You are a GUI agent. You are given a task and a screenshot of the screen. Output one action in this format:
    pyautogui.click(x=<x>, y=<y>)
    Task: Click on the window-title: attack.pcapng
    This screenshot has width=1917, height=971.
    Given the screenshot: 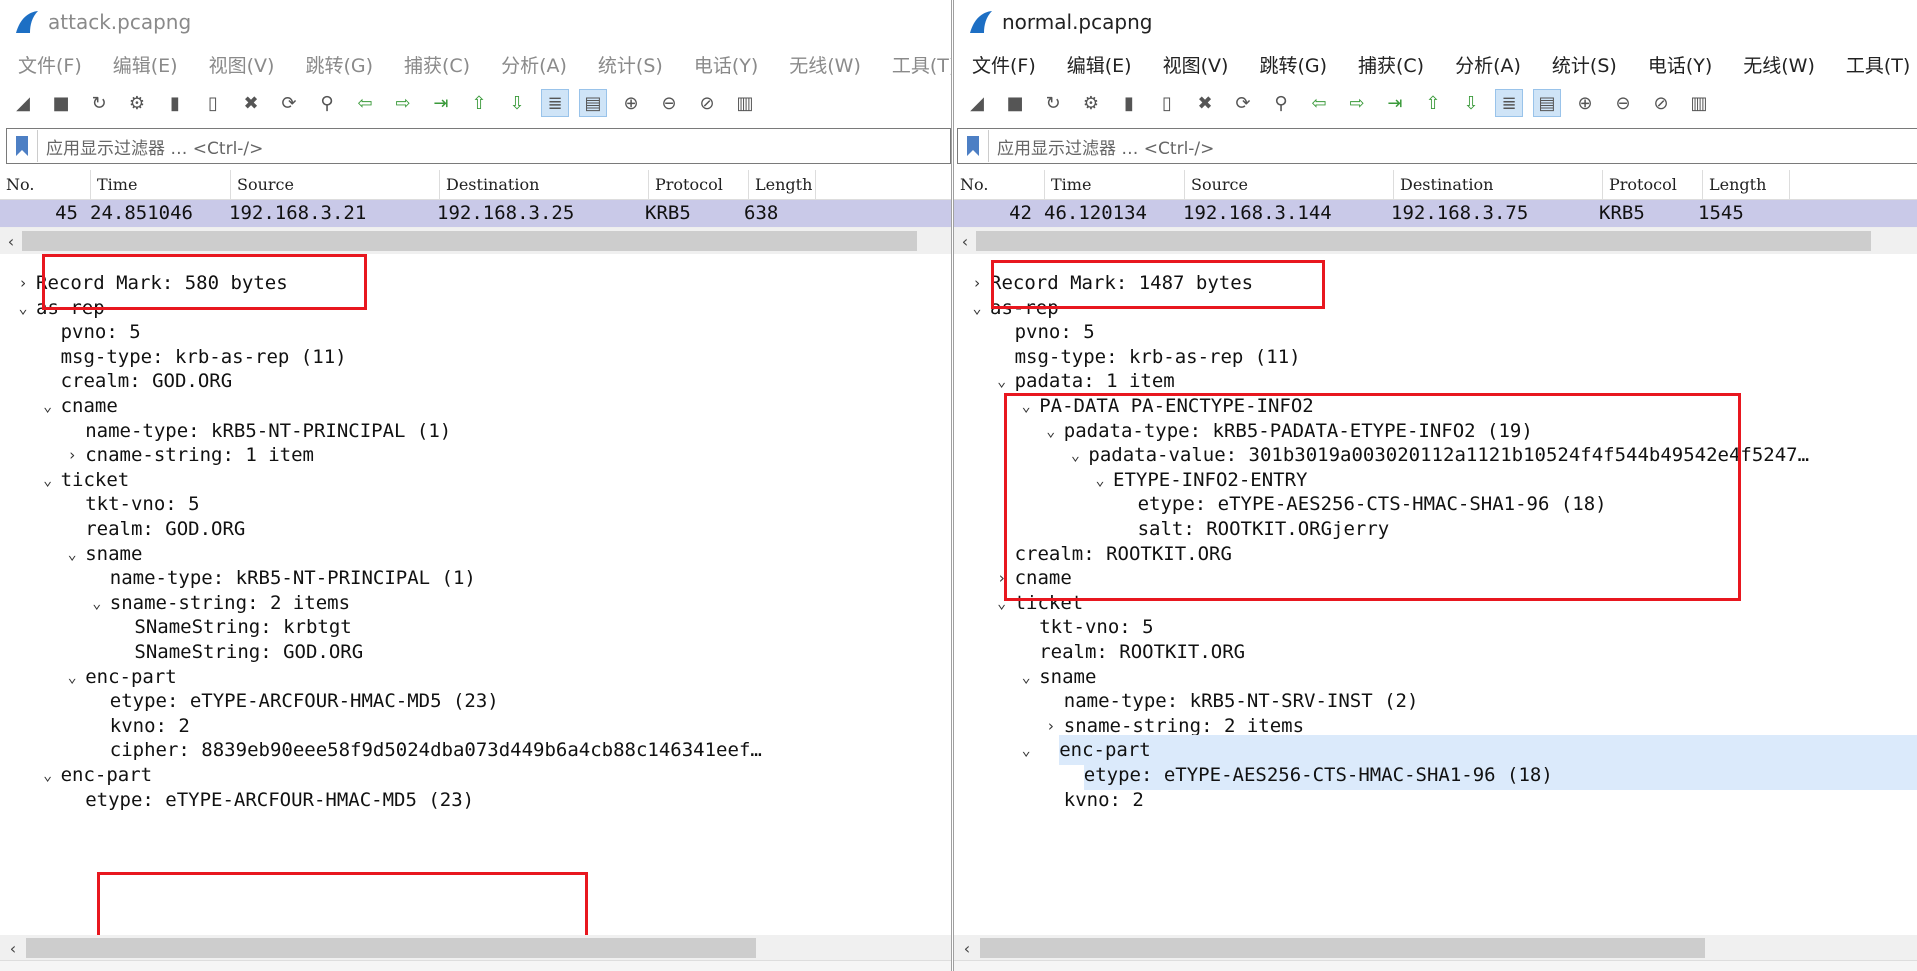 What is the action you would take?
    pyautogui.click(x=120, y=22)
    